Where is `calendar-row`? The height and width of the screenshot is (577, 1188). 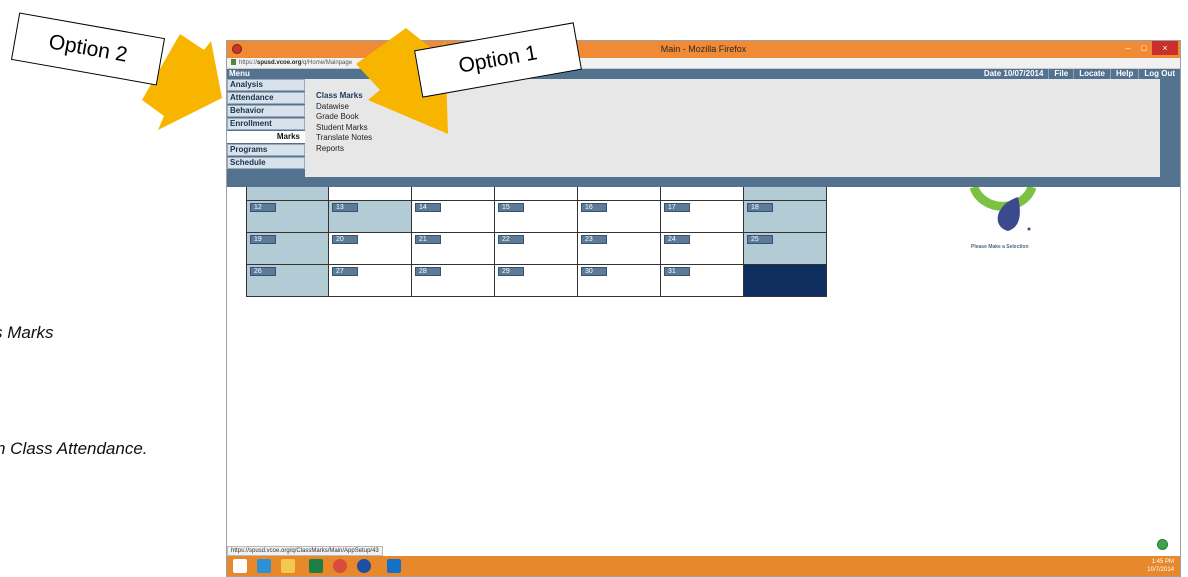 calendar-row is located at coordinates (542, 194).